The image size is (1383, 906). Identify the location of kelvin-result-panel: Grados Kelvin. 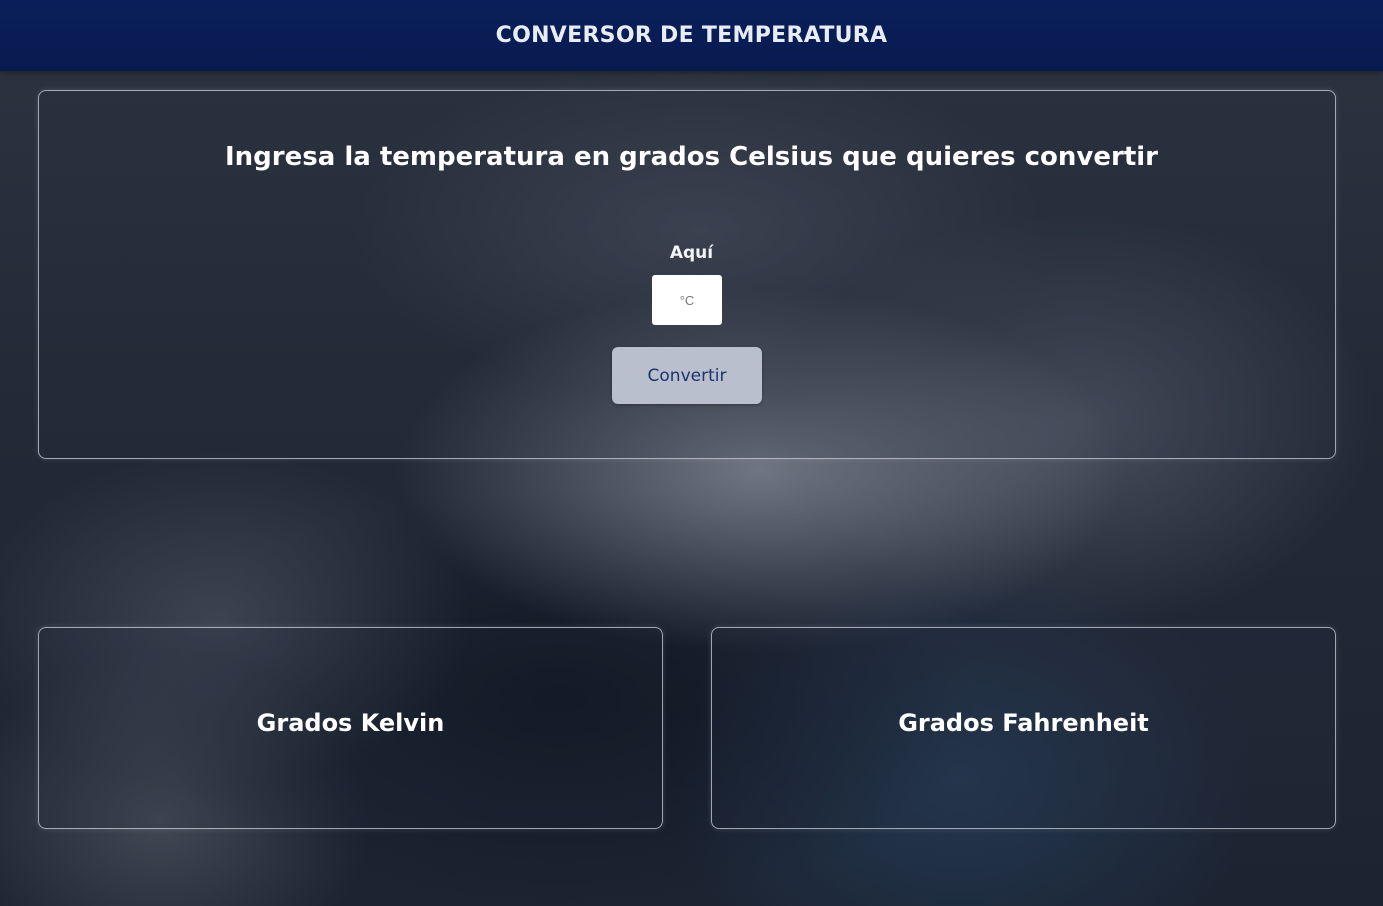
(350, 728).